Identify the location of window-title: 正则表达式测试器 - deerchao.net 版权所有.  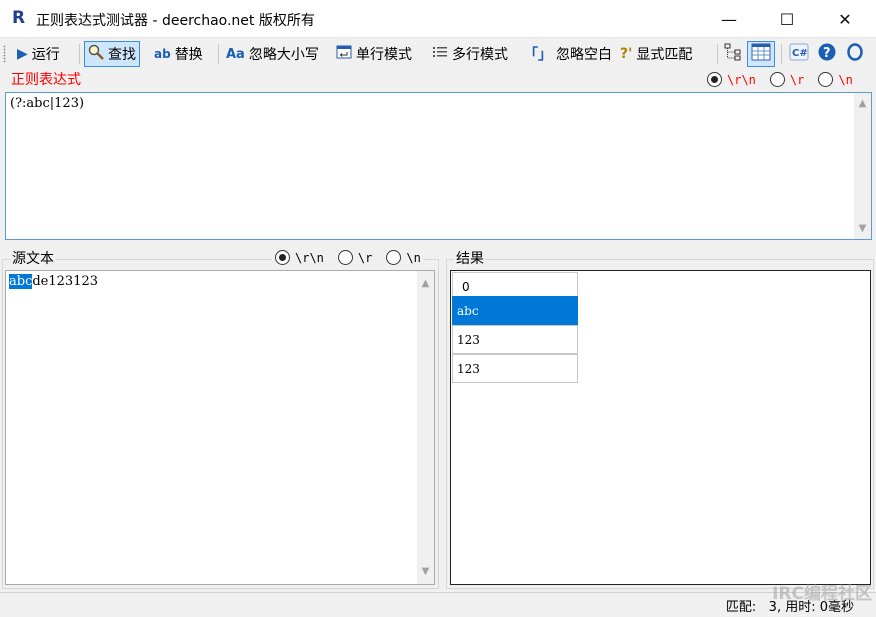
(175, 21).